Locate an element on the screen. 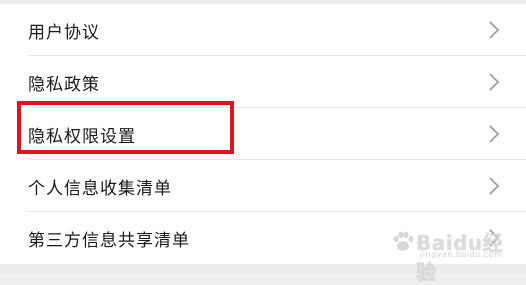  menu-item-label: 隐私政策 is located at coordinates (64, 84).